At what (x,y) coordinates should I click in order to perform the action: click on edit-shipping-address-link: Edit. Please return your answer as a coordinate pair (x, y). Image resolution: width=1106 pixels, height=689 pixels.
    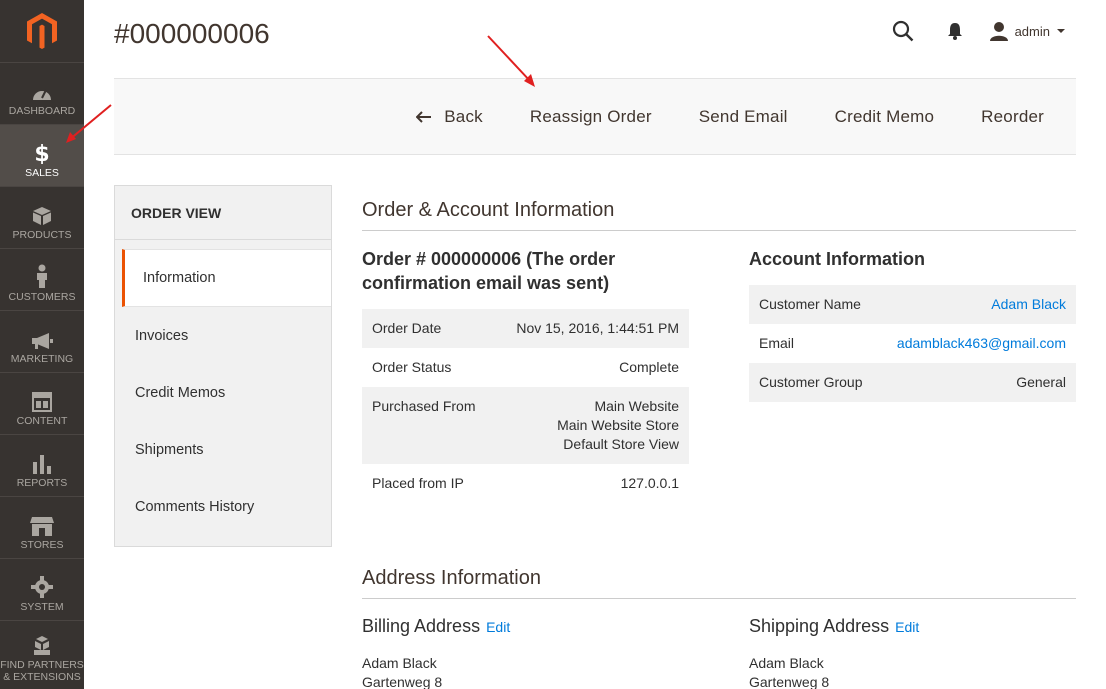
    Looking at the image, I should click on (907, 627).